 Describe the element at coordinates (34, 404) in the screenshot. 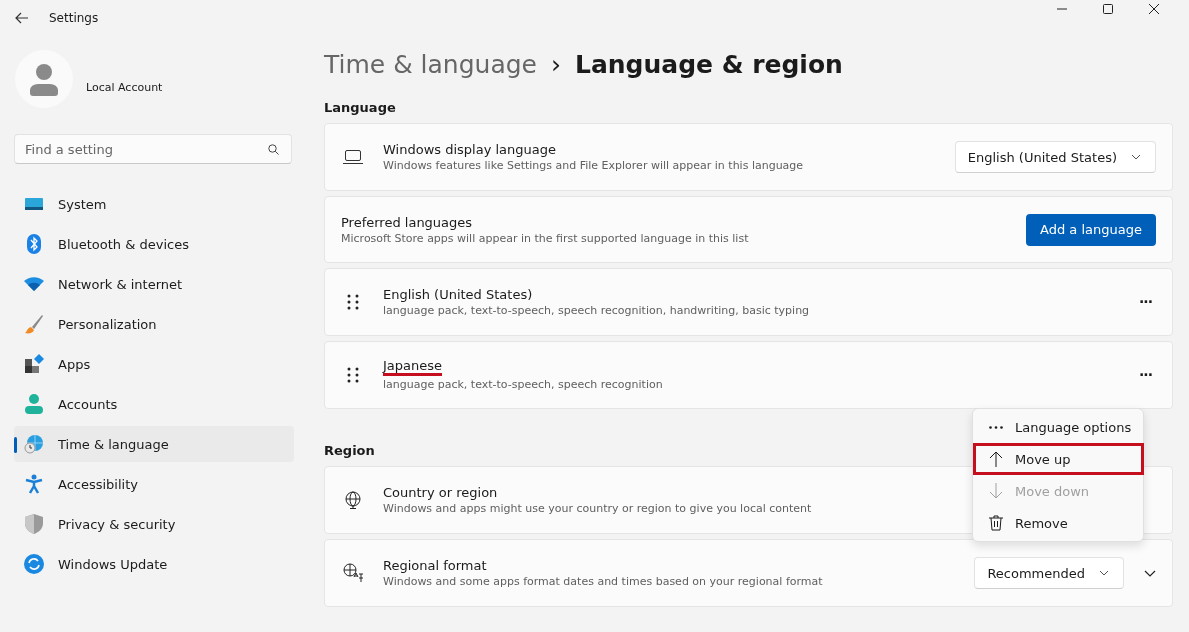

I see `person-icon` at that location.